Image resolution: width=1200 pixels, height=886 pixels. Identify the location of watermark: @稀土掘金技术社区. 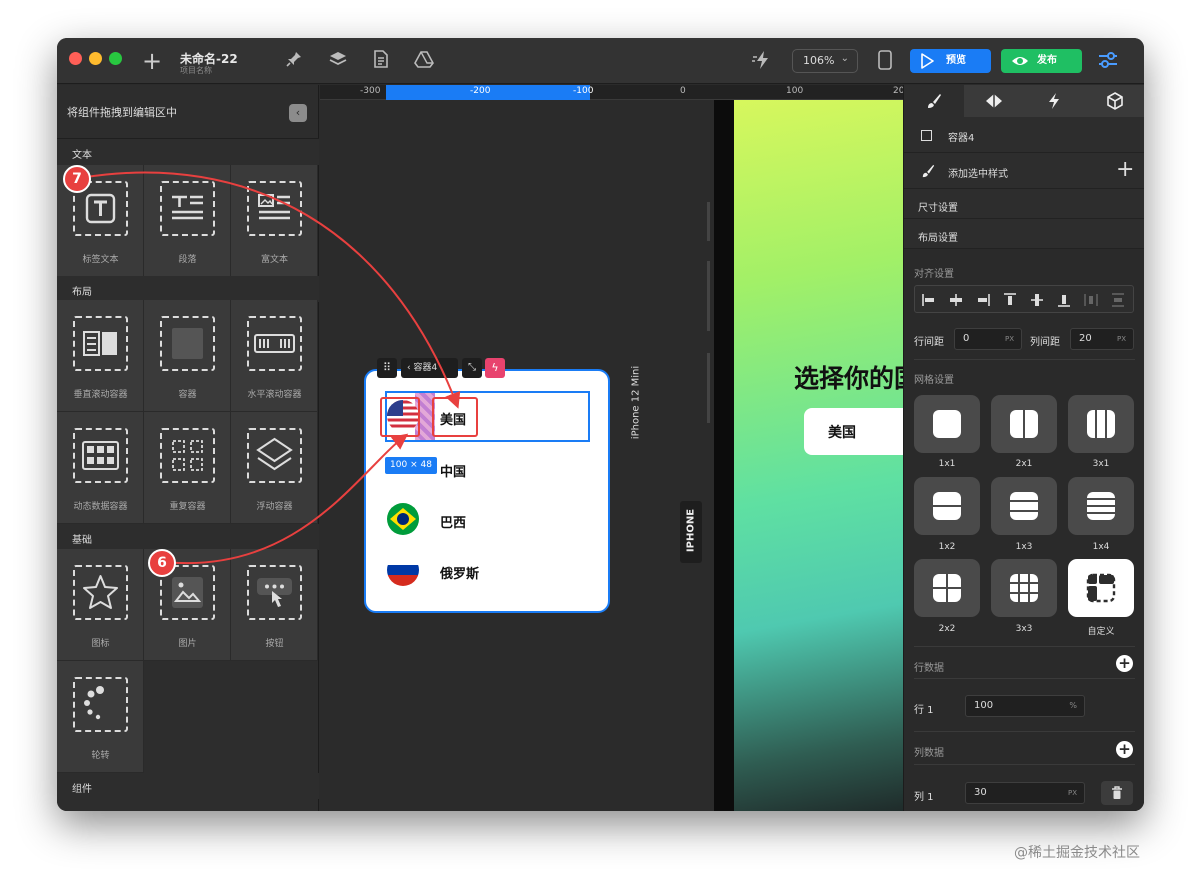
(1077, 853).